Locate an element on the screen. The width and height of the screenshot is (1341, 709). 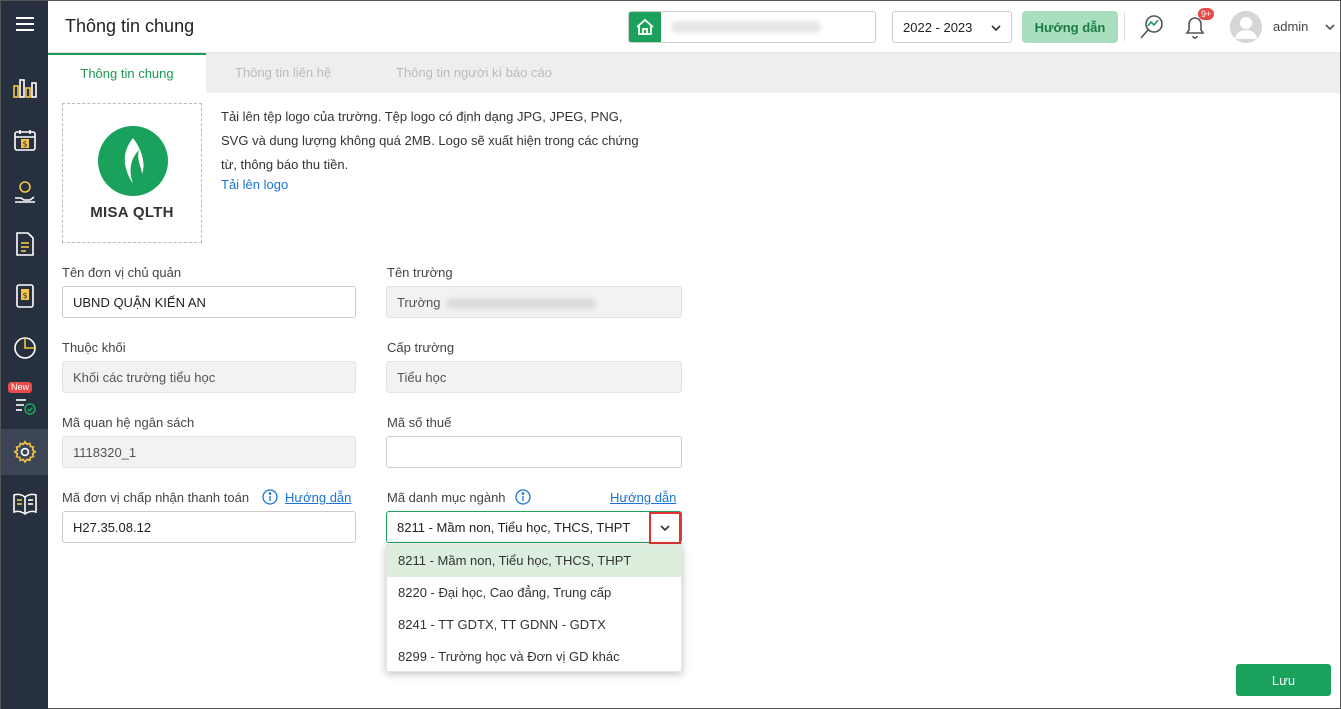
document-icon is located at coordinates (24, 244).